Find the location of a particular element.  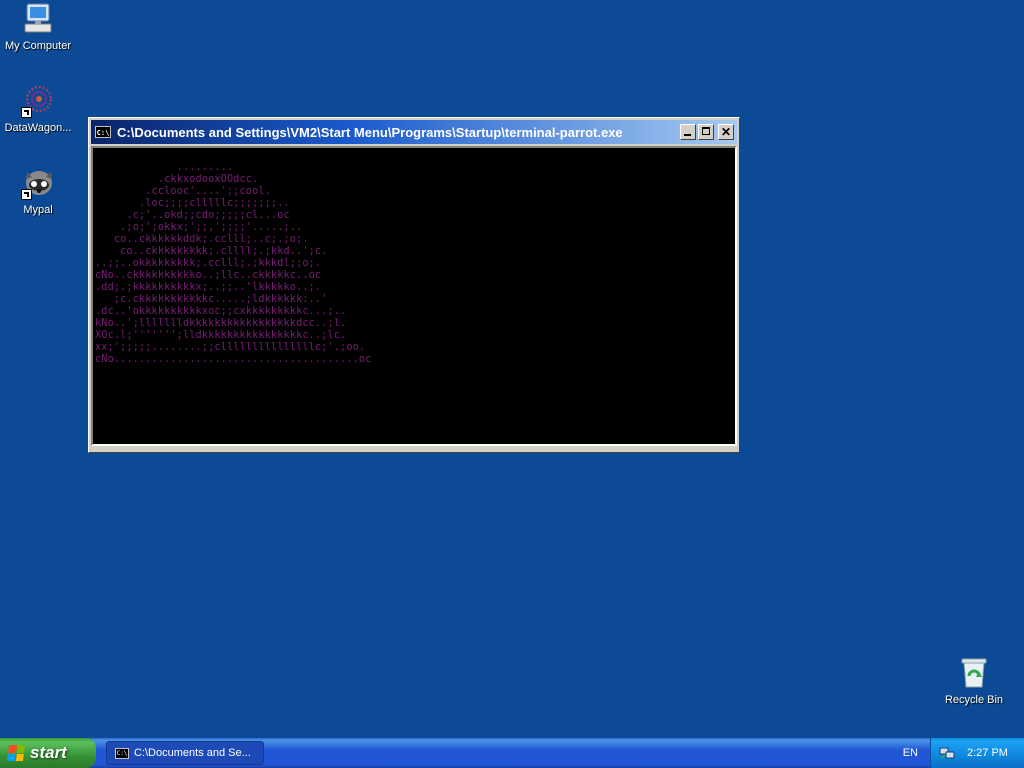

desktop-icon-mypal: Mypal is located at coordinates (39, 191).